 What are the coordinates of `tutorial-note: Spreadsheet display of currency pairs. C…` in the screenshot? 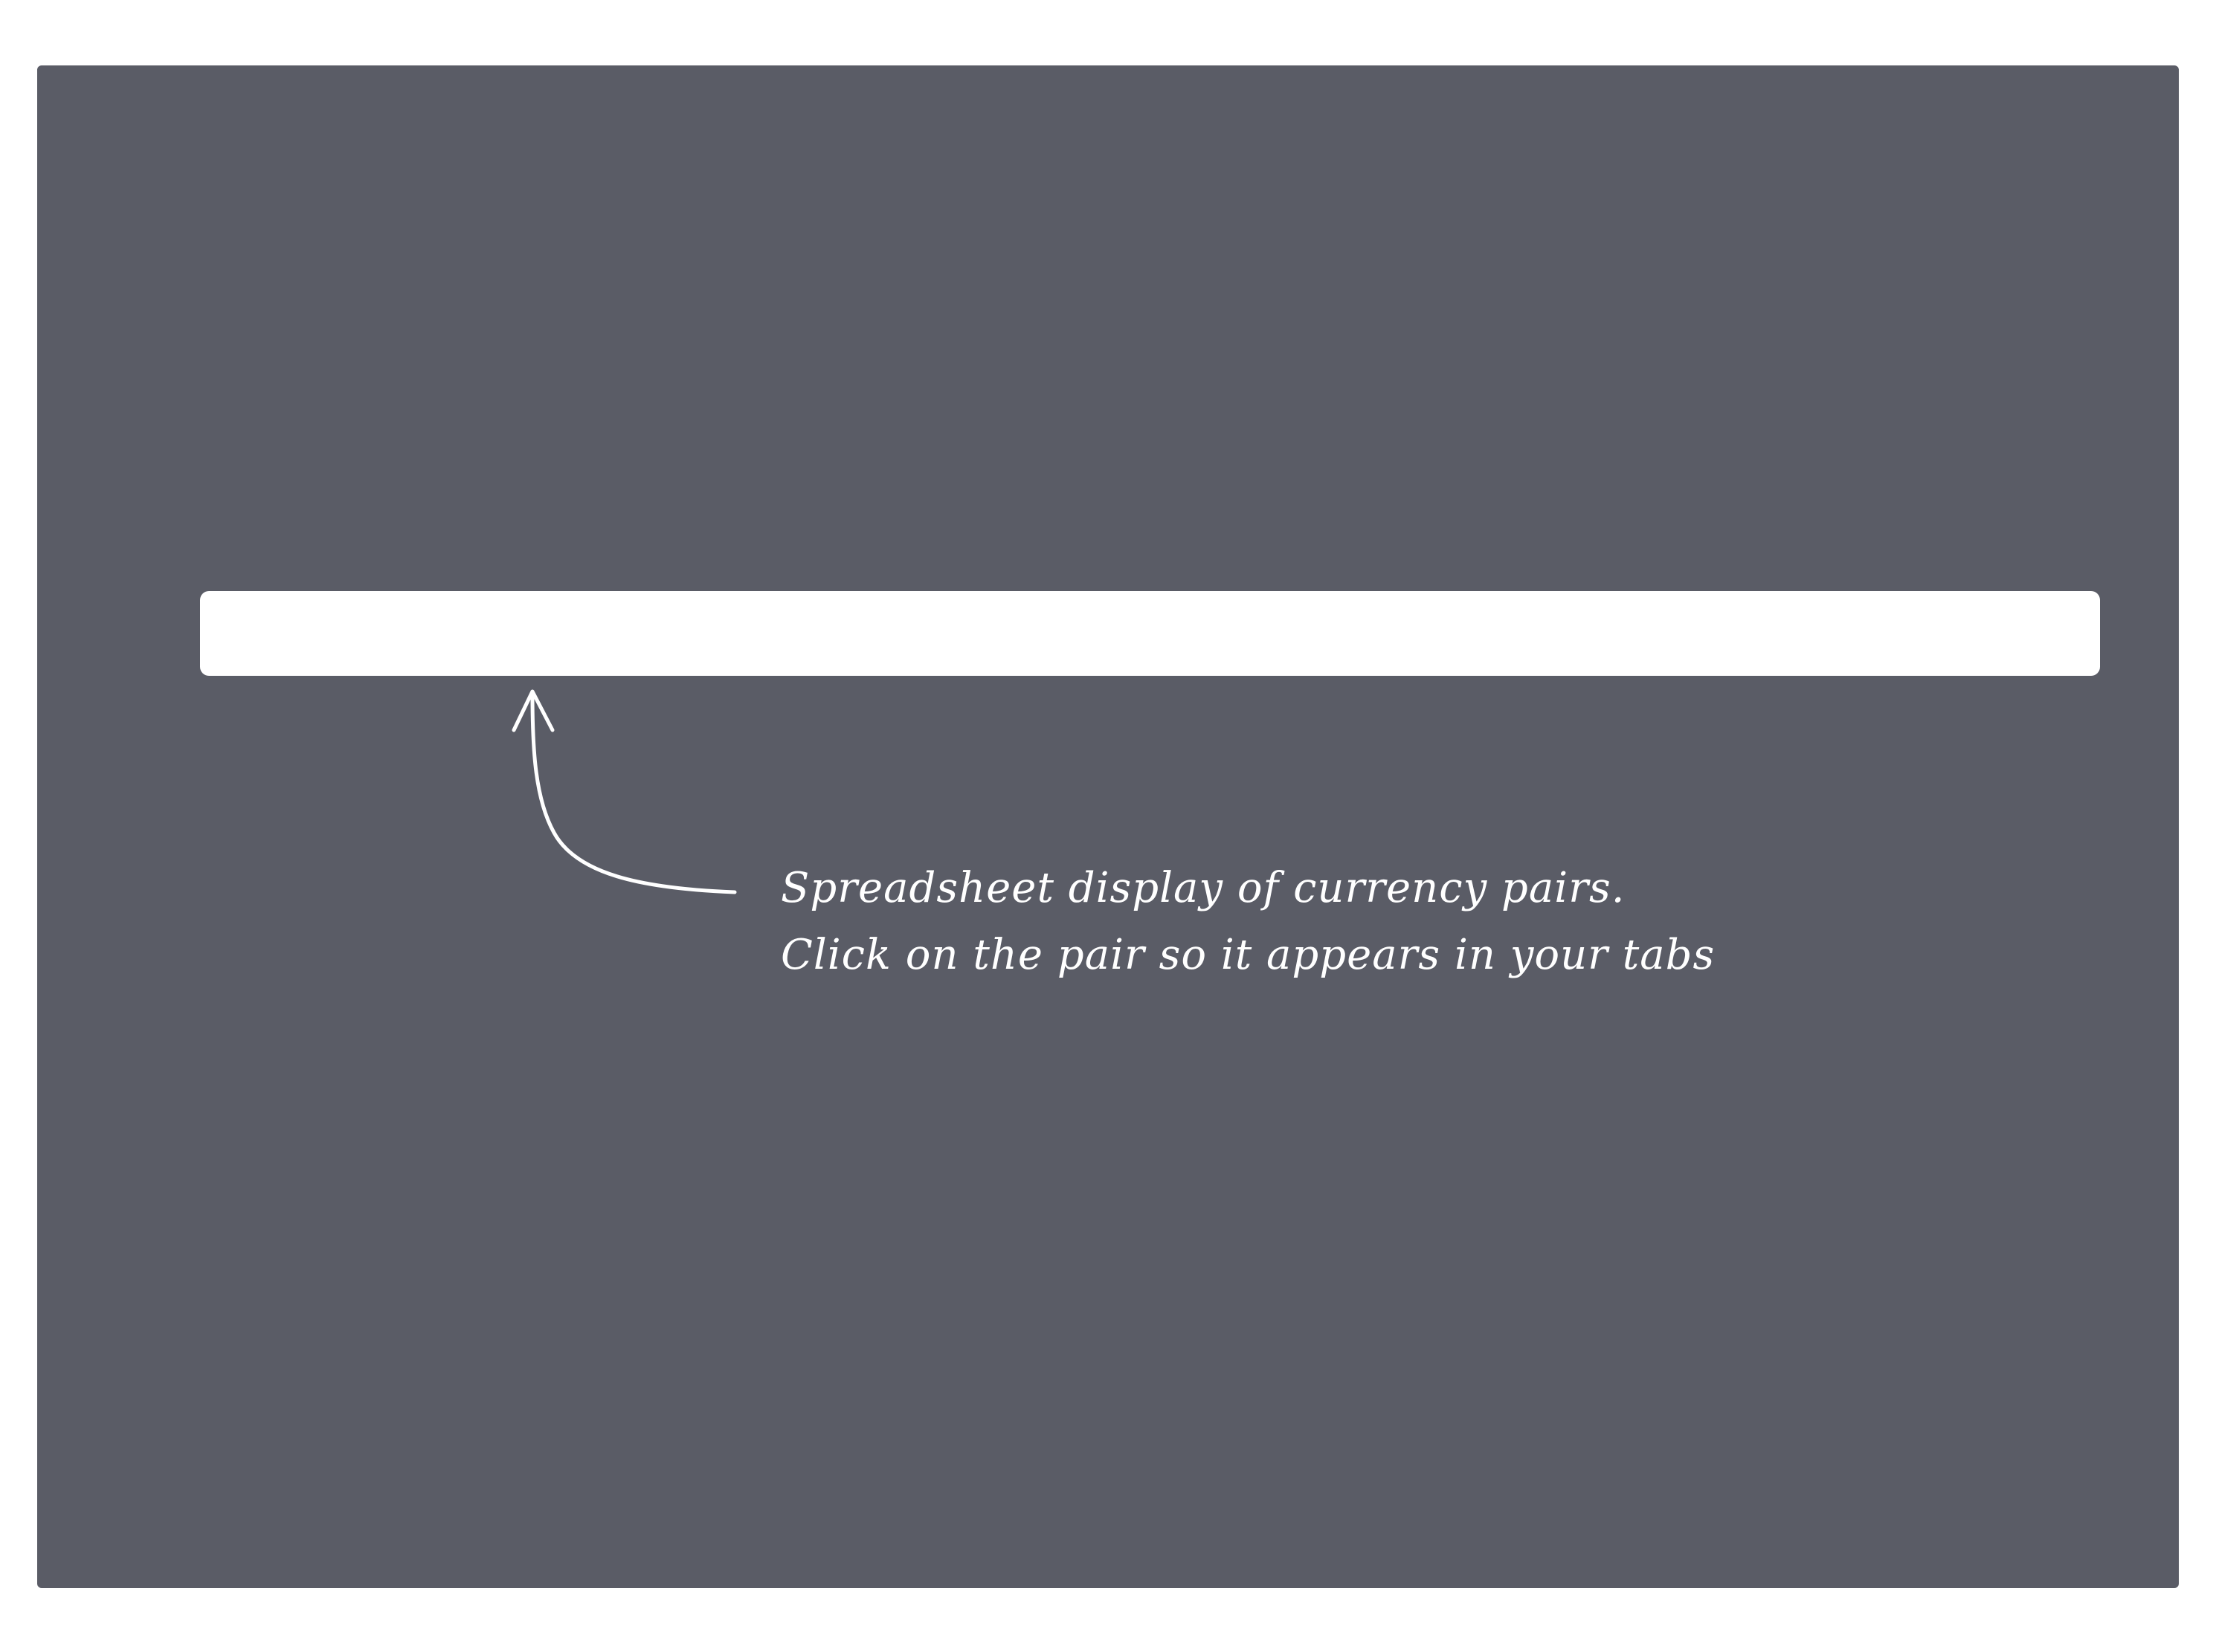 It's located at (1248, 922).